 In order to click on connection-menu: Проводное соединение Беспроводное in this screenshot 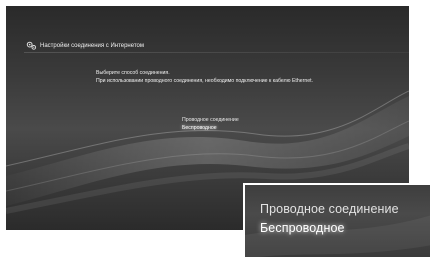, I will do `click(210, 124)`.